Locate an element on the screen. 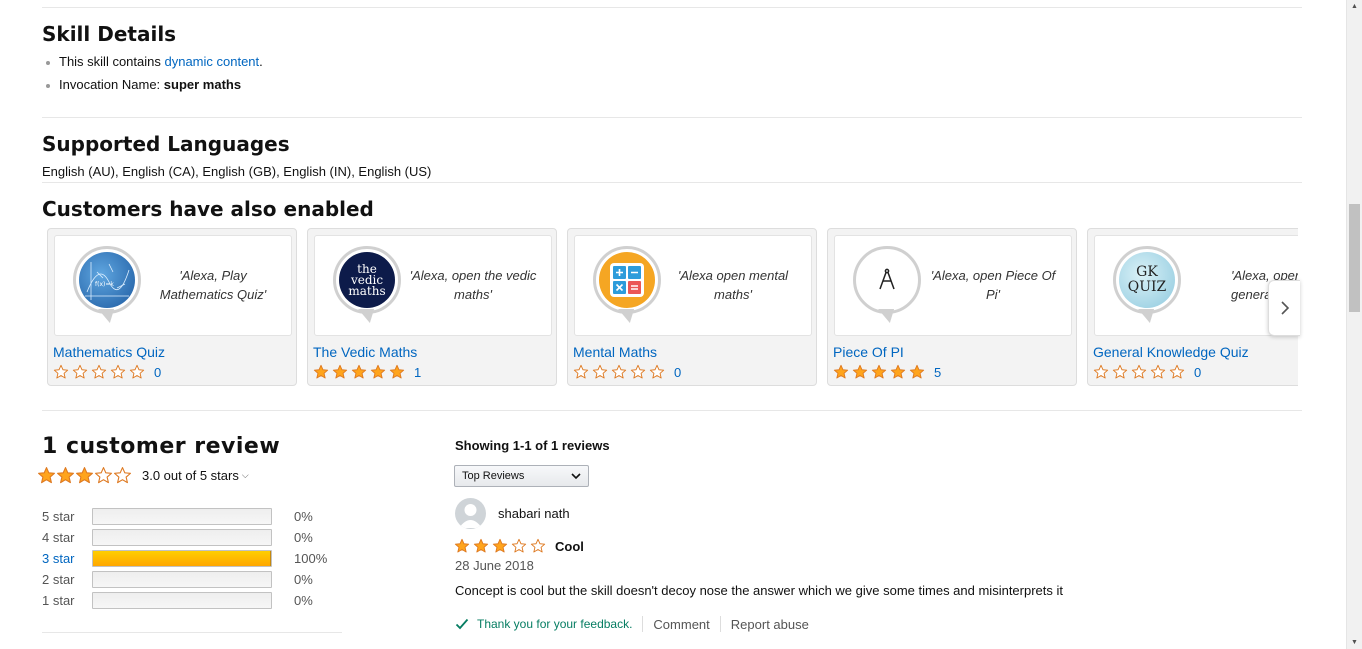  rating-count-link: 5 is located at coordinates (937, 372).